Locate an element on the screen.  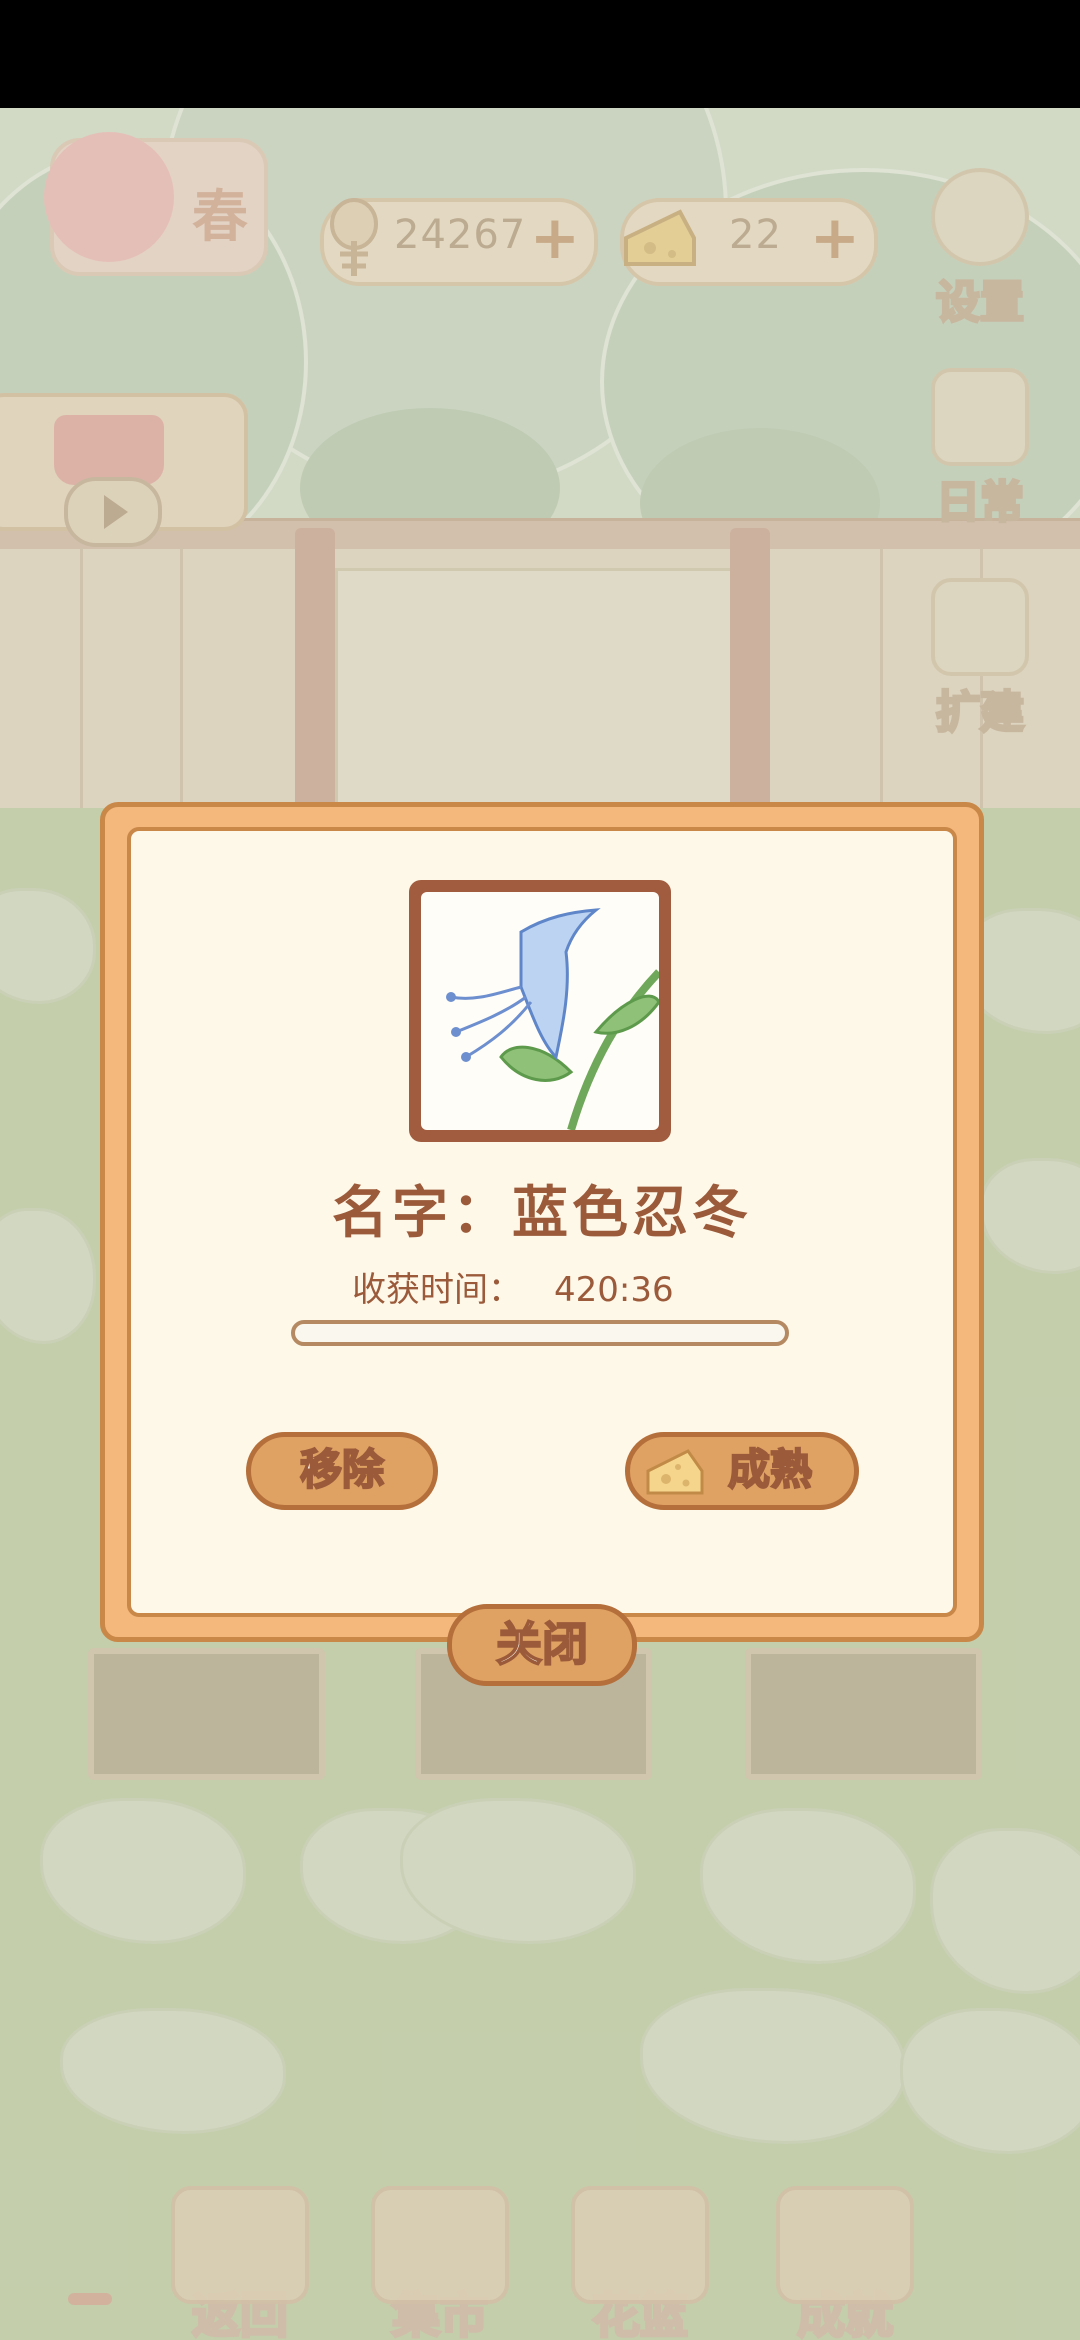
plant-name-value: 蓝色忍冬 is located at coordinates (632, 1213).